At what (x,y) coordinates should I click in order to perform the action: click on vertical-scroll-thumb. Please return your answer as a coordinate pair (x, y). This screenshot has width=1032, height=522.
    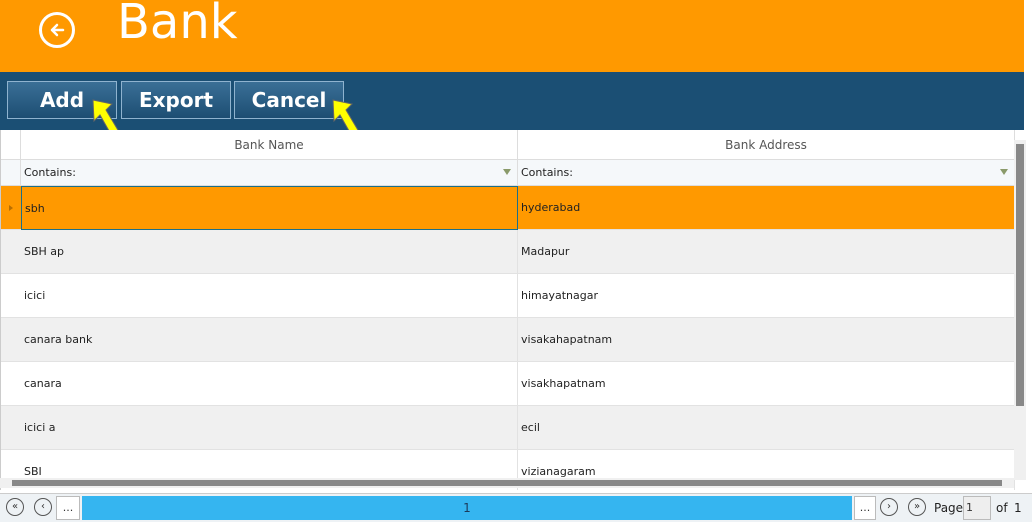
    Looking at the image, I should click on (1020, 275).